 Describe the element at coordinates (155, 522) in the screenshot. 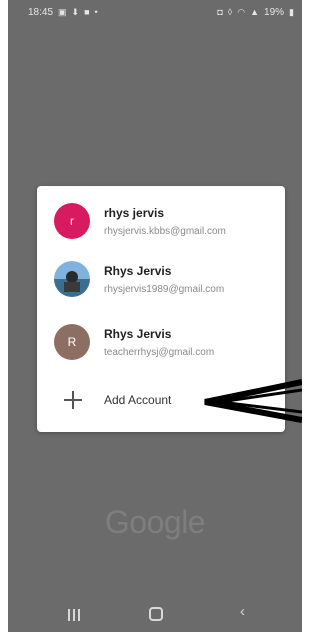

I see `google-logo: Google` at that location.